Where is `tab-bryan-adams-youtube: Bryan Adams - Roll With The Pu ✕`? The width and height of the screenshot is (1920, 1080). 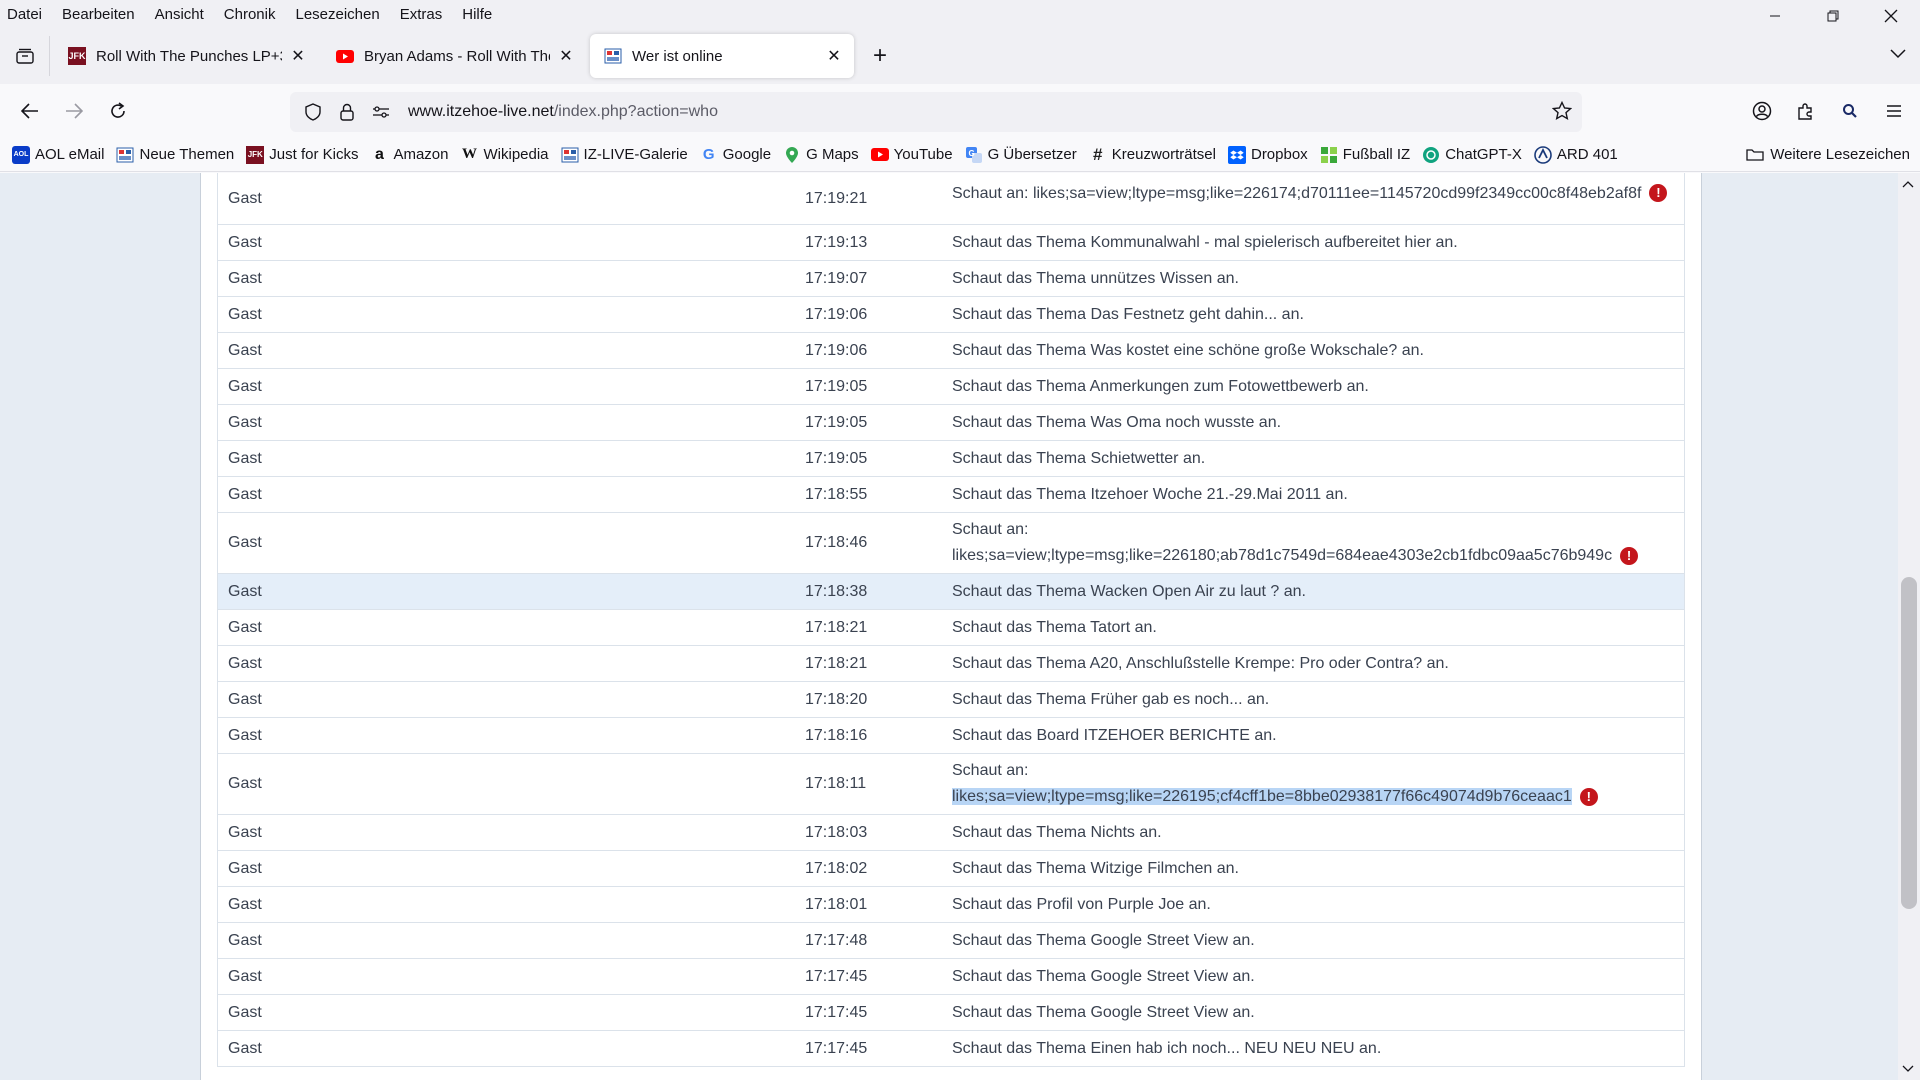 tab-bryan-adams-youtube: Bryan Adams - Roll With The Pu ✕ is located at coordinates (454, 56).